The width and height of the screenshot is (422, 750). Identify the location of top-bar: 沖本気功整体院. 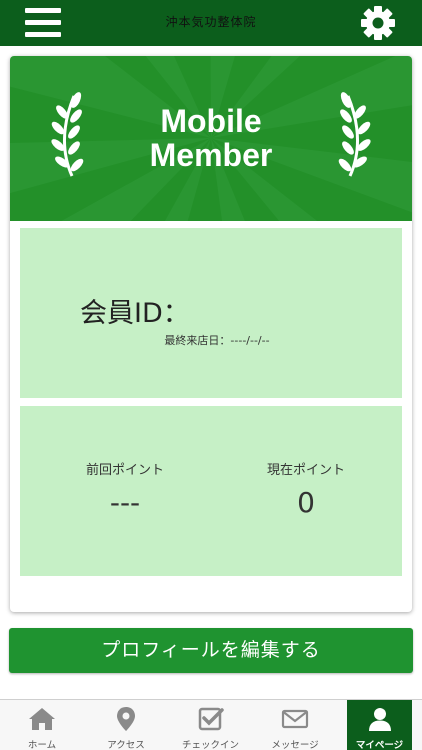
(211, 23).